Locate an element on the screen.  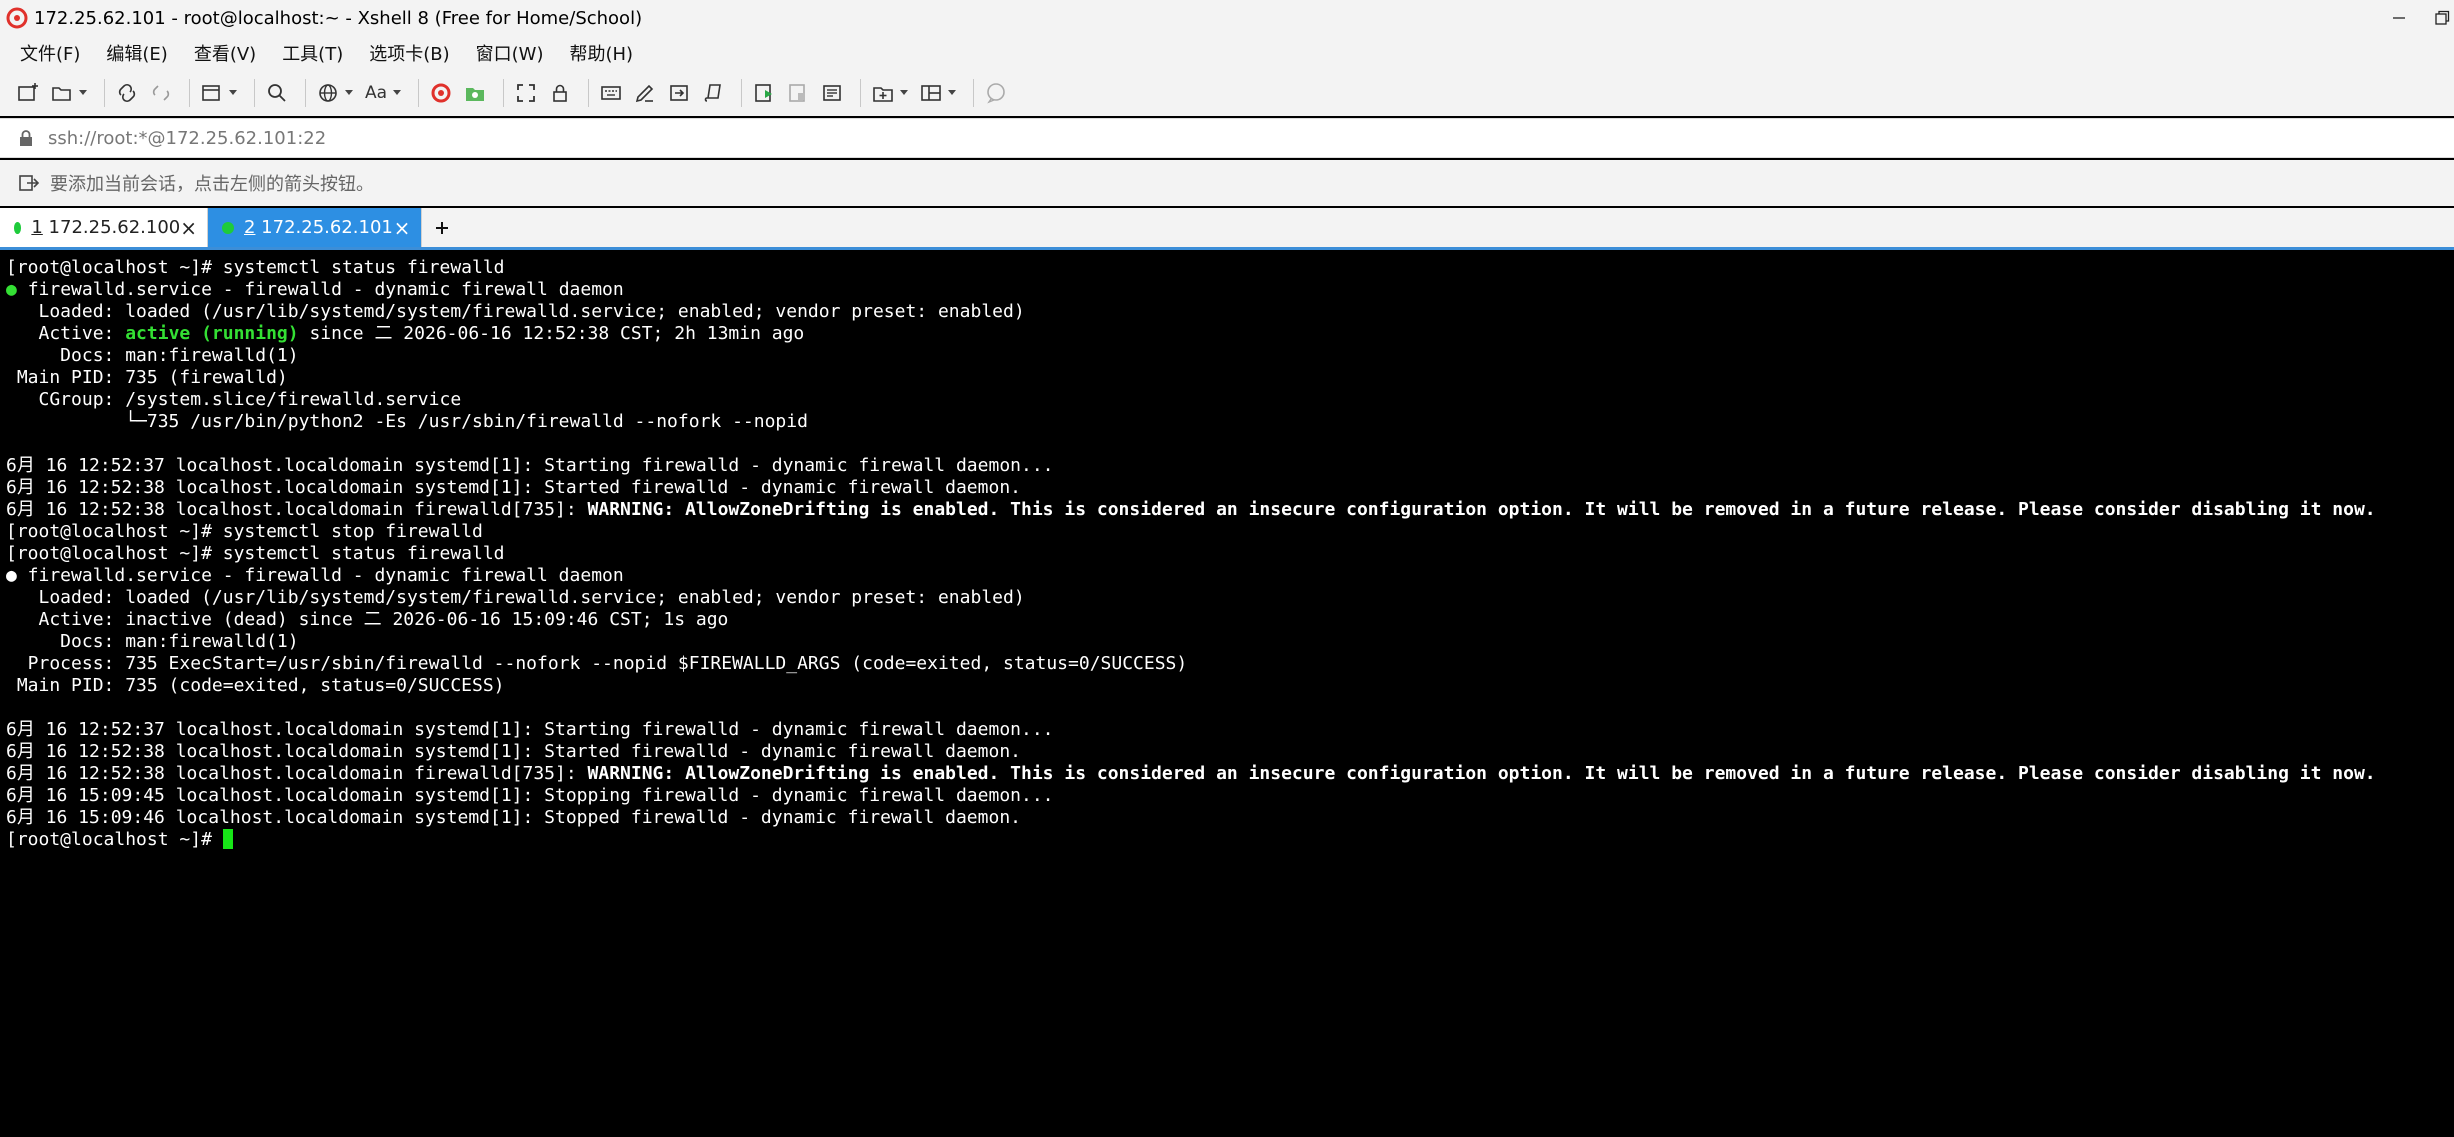
fullscreen-icon is located at coordinates (526, 93).